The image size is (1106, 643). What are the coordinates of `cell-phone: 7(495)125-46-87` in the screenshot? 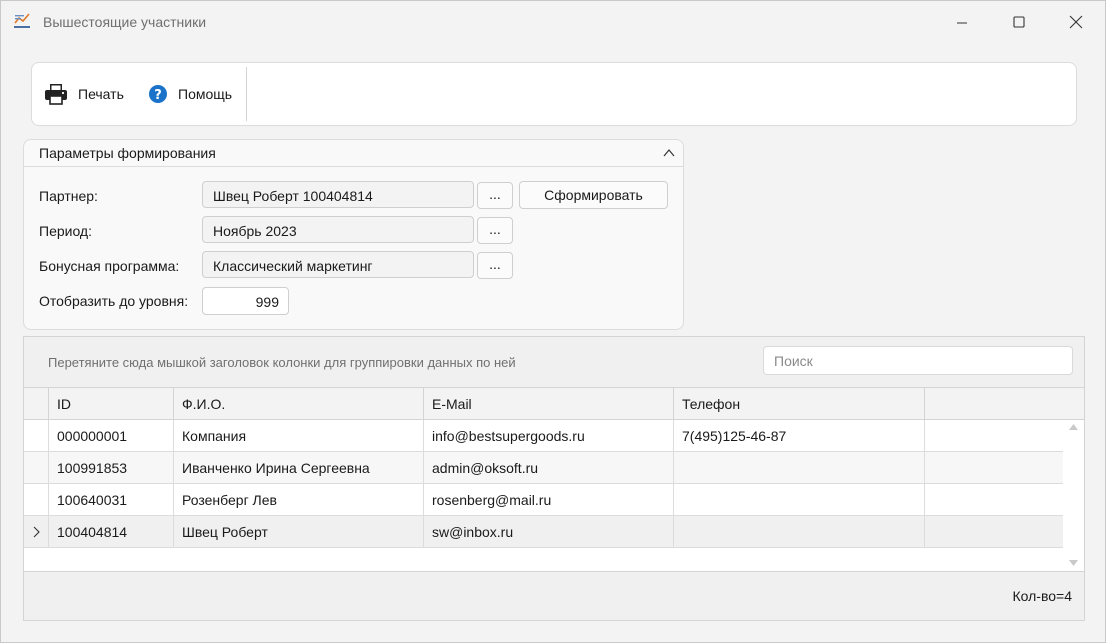 It's located at (799, 435).